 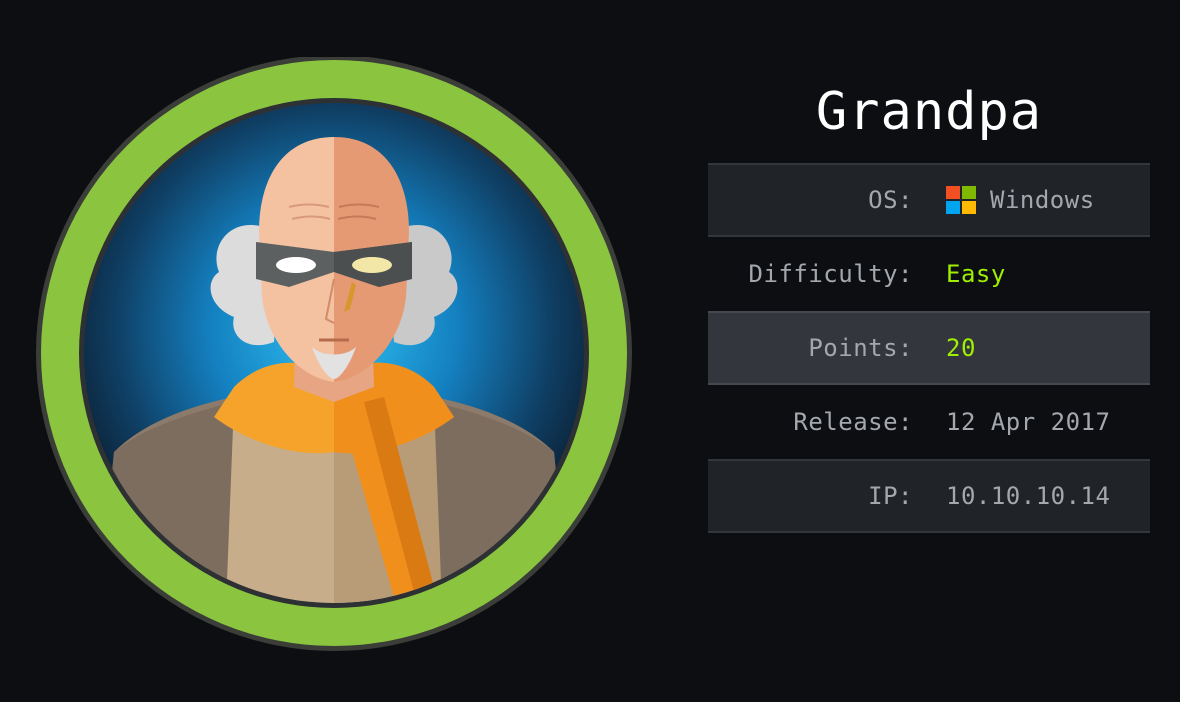 I want to click on os-label: OS:, so click(x=890, y=200).